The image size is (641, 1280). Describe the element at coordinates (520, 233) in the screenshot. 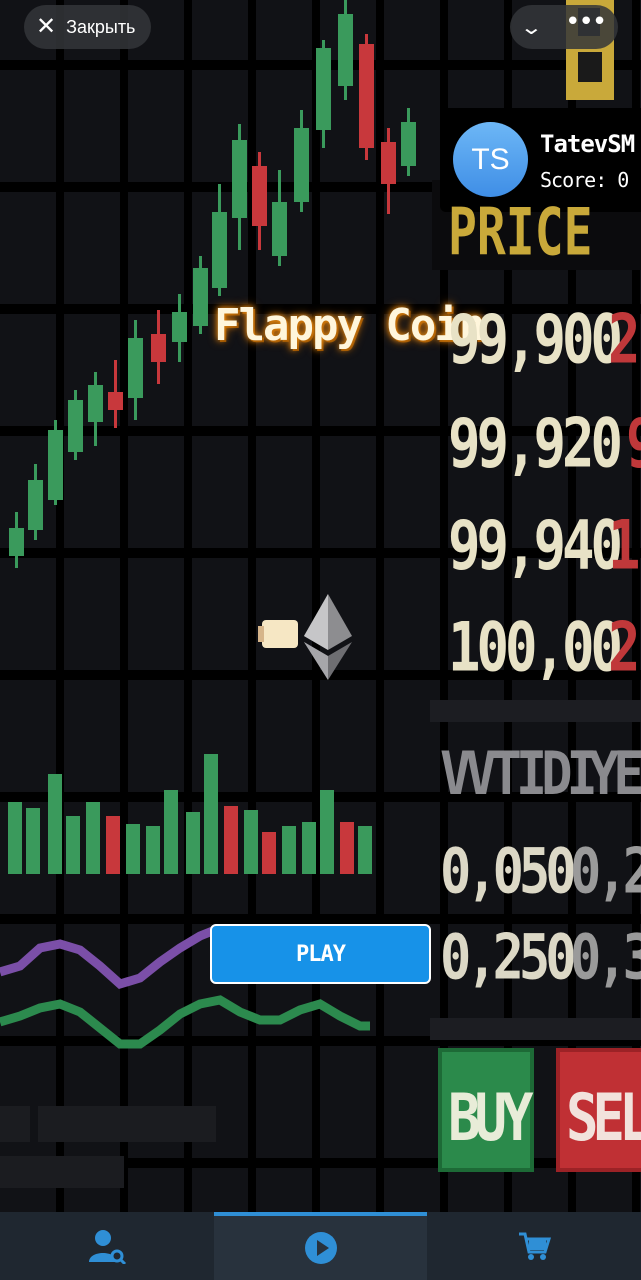

I see `price-header: PRICE` at that location.